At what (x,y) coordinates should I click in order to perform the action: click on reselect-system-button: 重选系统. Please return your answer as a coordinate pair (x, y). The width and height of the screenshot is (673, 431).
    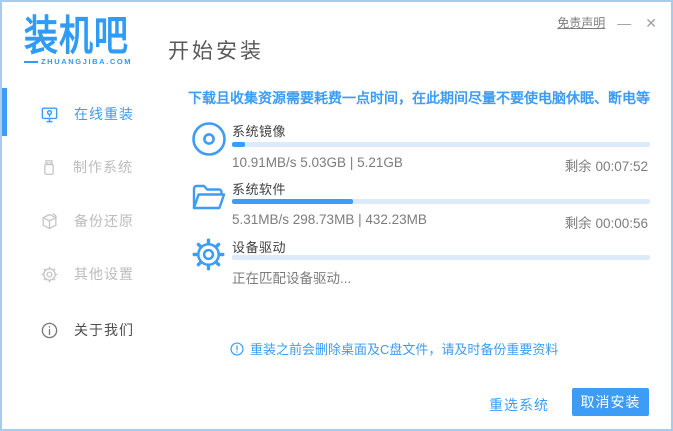
    Looking at the image, I should click on (519, 405).